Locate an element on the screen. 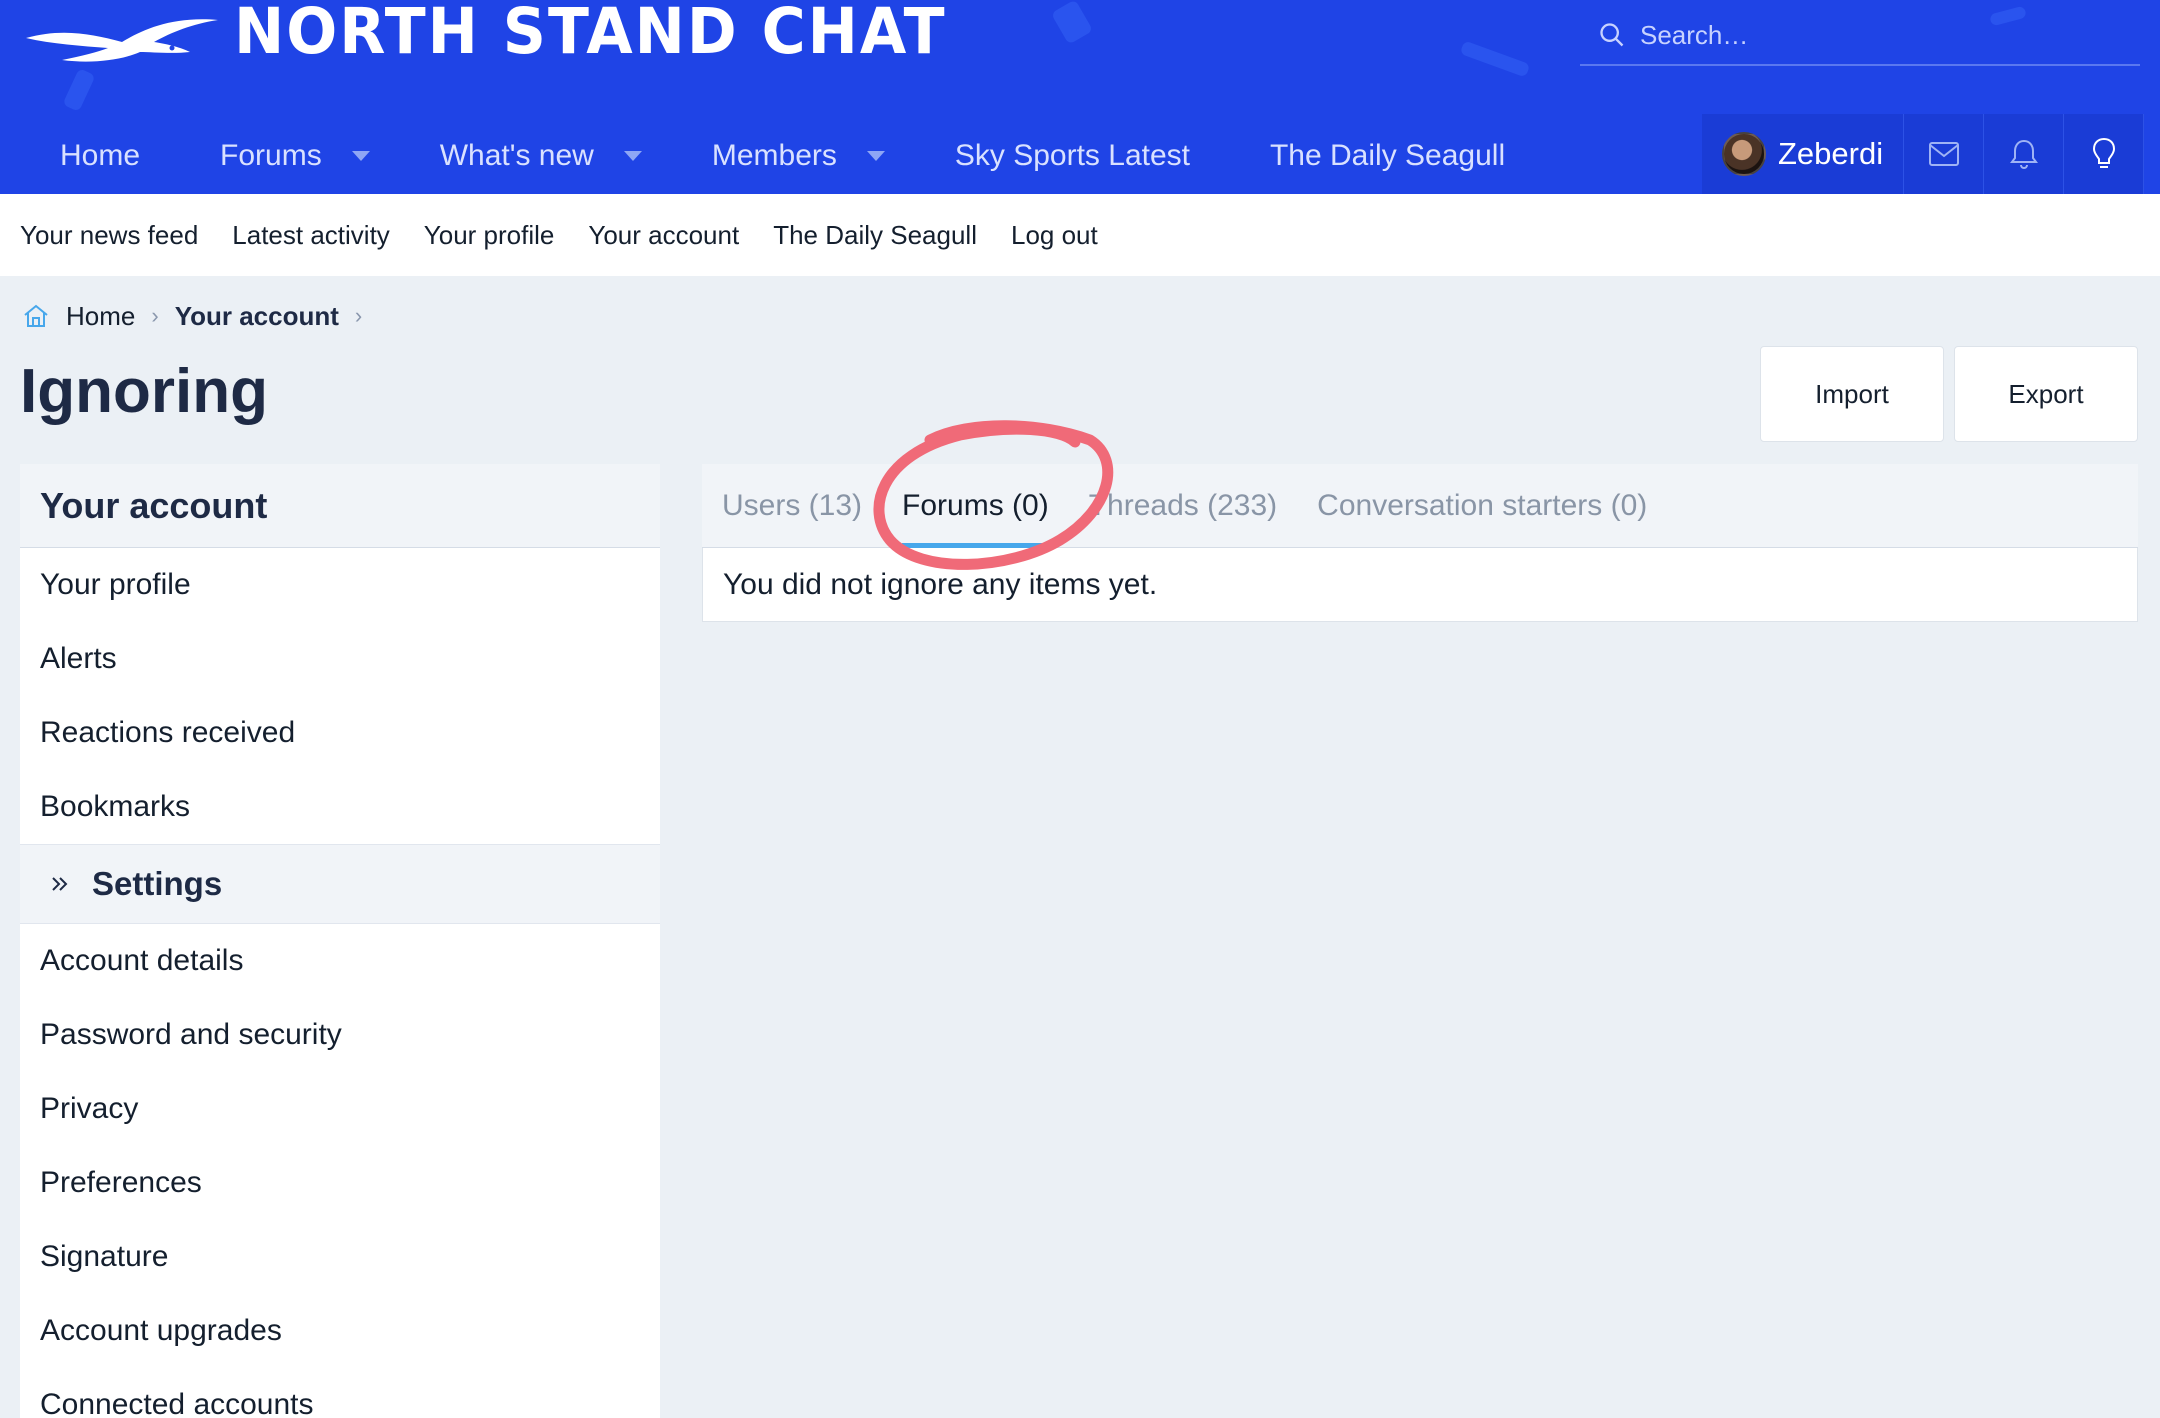 This screenshot has width=2160, height=1418. nav-item-daily-seagull: The Daily Seagull is located at coordinates (1387, 156).